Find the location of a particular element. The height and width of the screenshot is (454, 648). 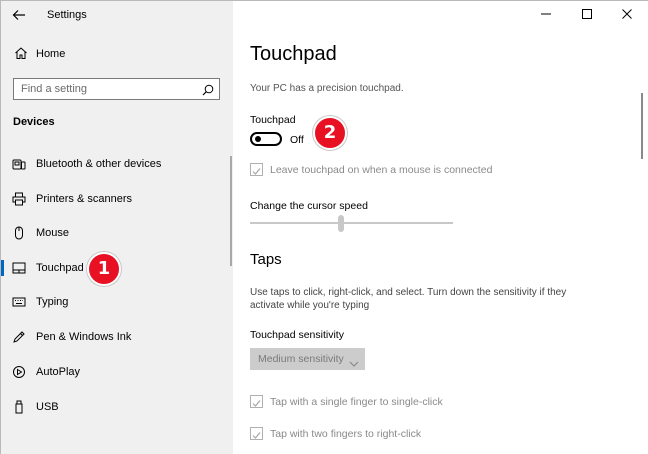

pen-icon is located at coordinates (19, 337).